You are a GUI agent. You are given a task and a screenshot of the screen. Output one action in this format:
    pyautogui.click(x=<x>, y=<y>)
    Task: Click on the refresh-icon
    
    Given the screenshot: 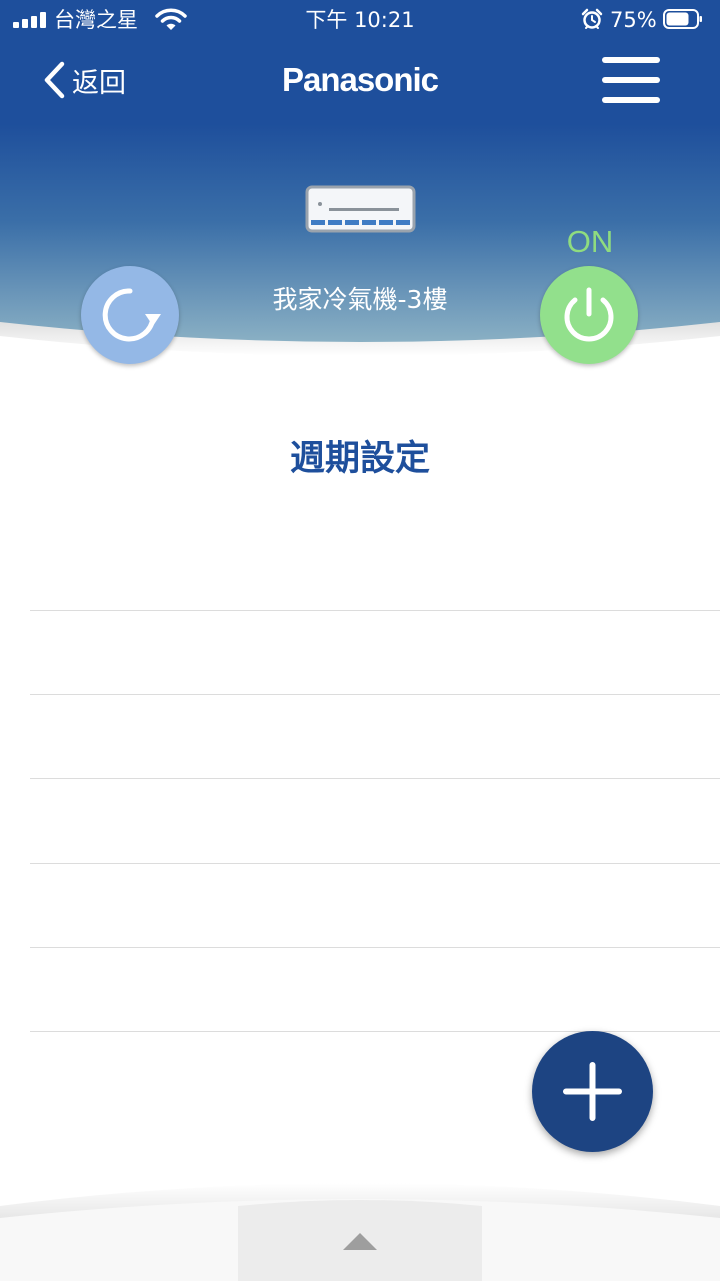 What is the action you would take?
    pyautogui.click(x=131, y=315)
    